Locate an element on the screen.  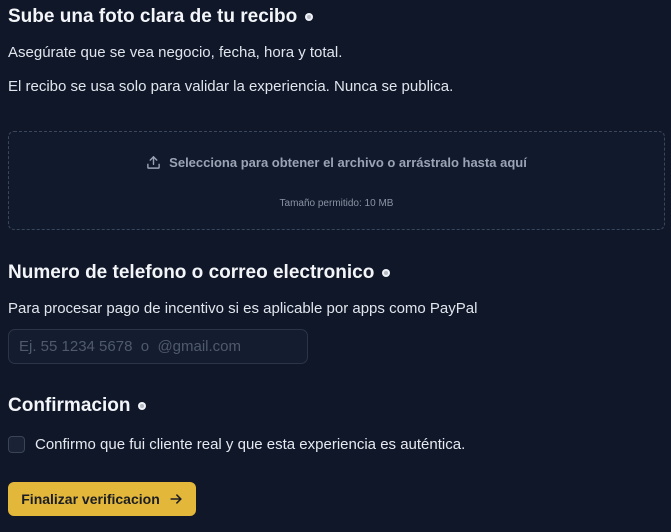
confirmation-section-title: Confirmacion is located at coordinates (77, 406).